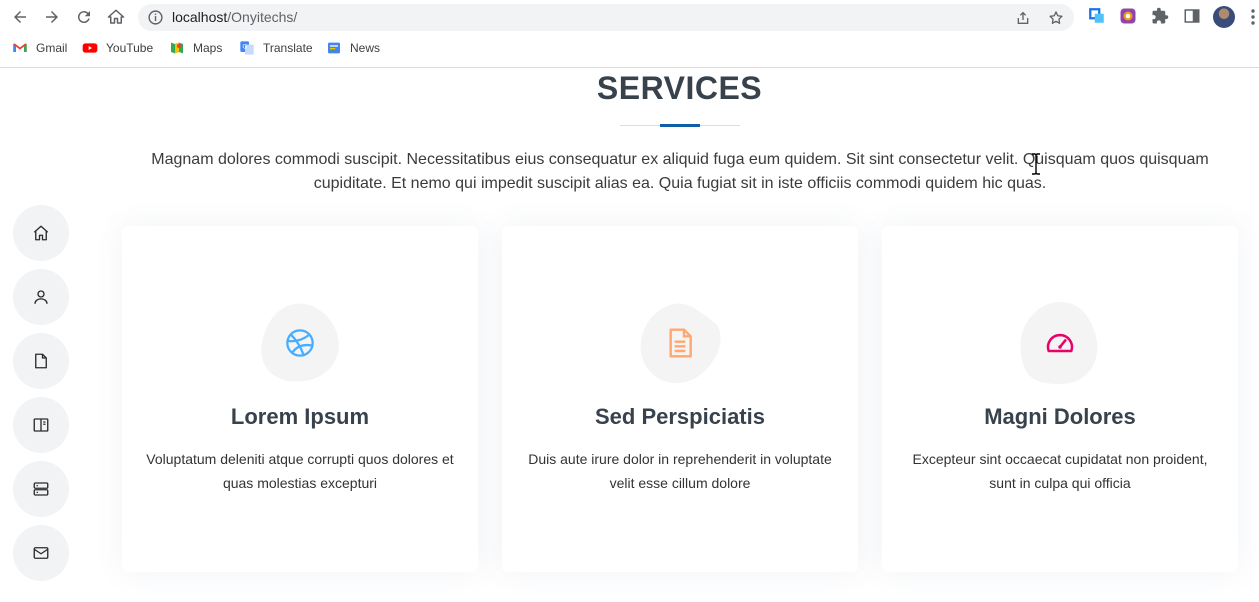 The image size is (1259, 602). What do you see at coordinates (680, 417) in the screenshot?
I see `card-title: Sed Perspiciatis` at bounding box center [680, 417].